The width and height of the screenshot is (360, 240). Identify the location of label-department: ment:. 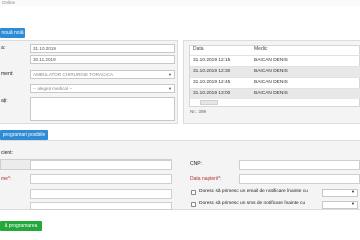
(7, 74).